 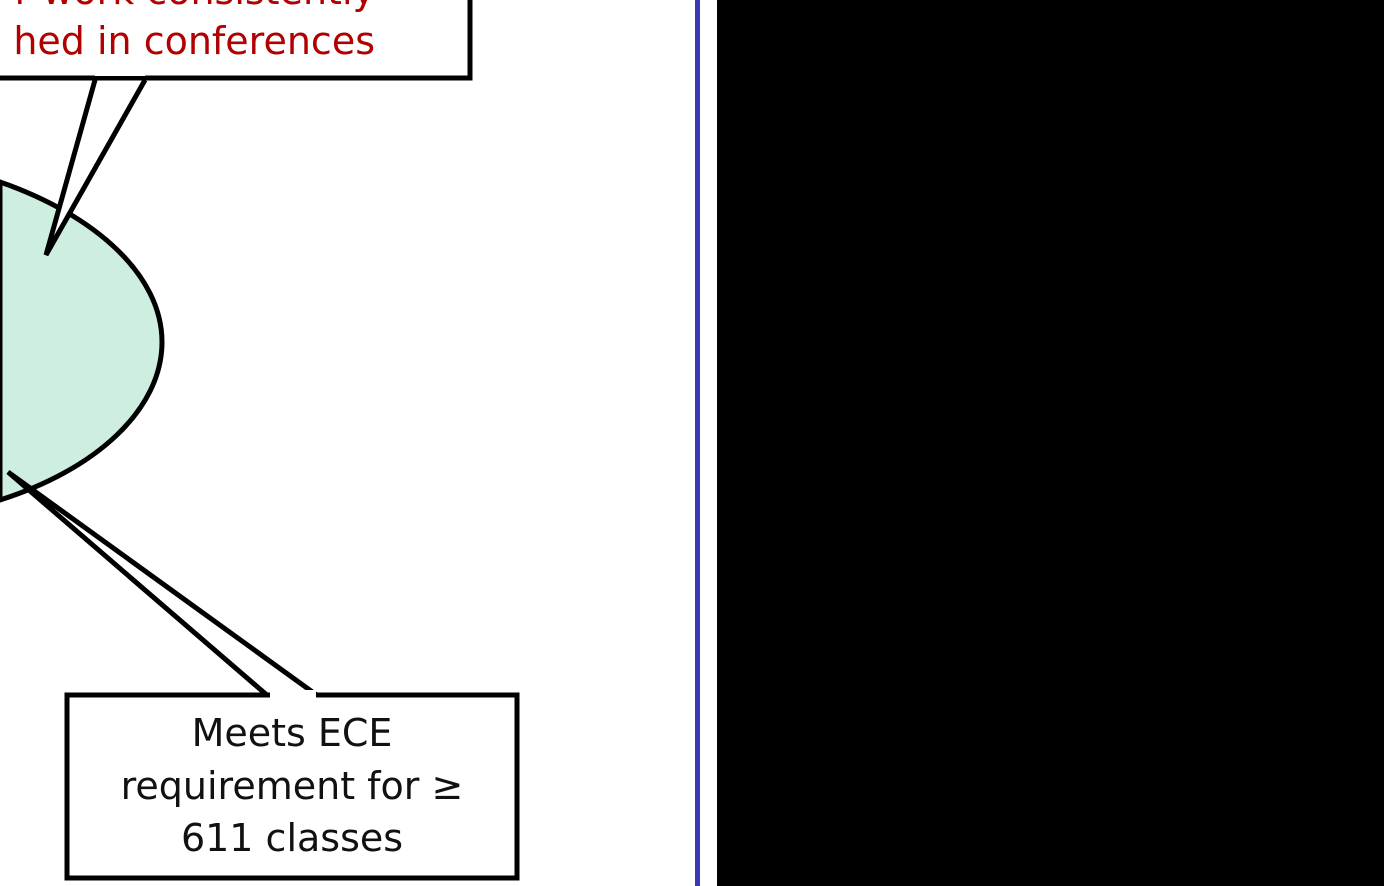 What do you see at coordinates (194, 41) in the screenshot?
I see `top-callout-line2: hed in conferences` at bounding box center [194, 41].